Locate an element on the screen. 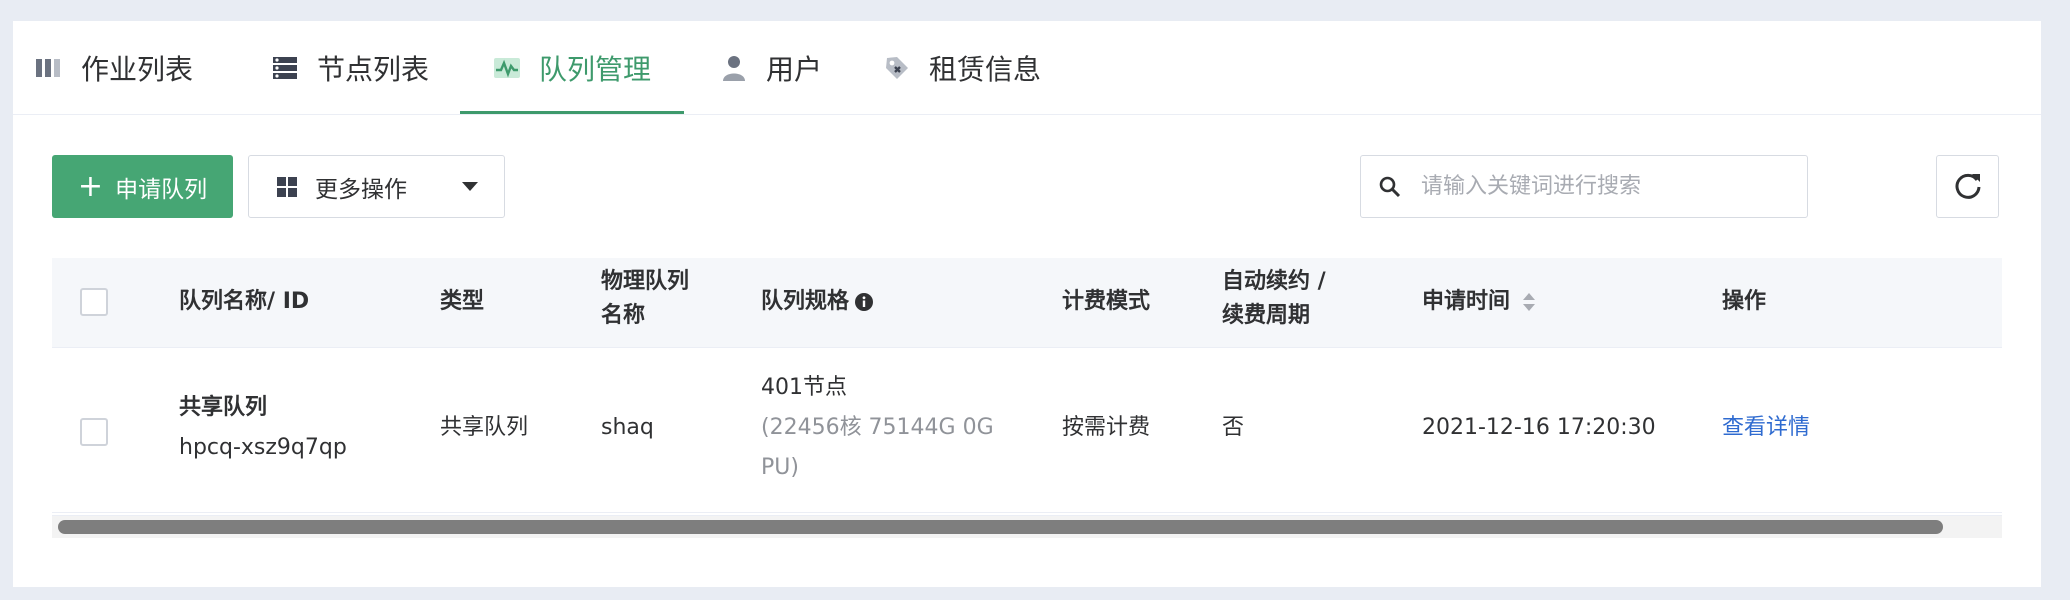  info-icon is located at coordinates (864, 302).